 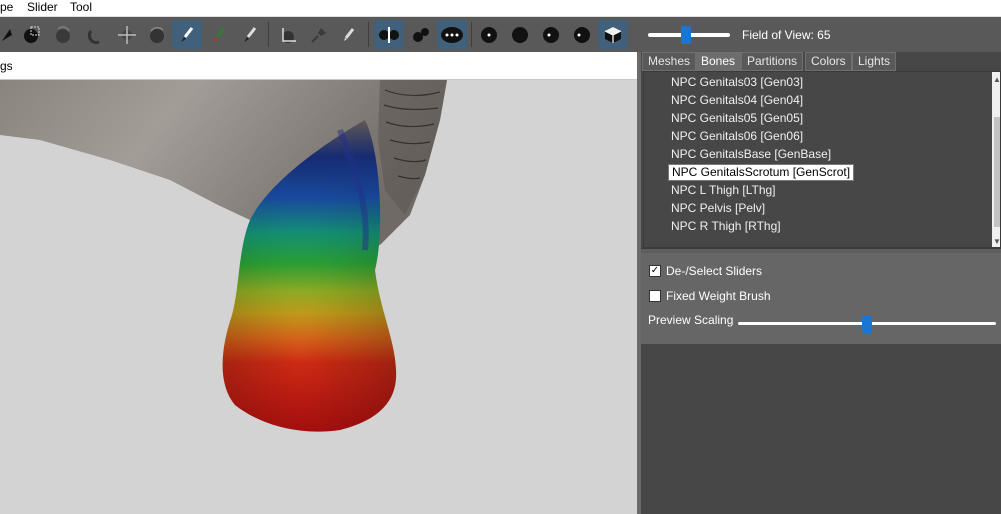 I want to click on panel-tabs: Meshes Bones Partitions Colors Lights, so click(x=821, y=61).